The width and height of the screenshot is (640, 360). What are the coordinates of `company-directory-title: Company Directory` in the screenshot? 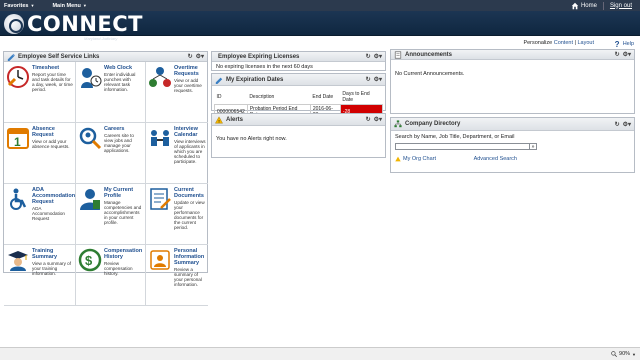 It's located at (433, 124).